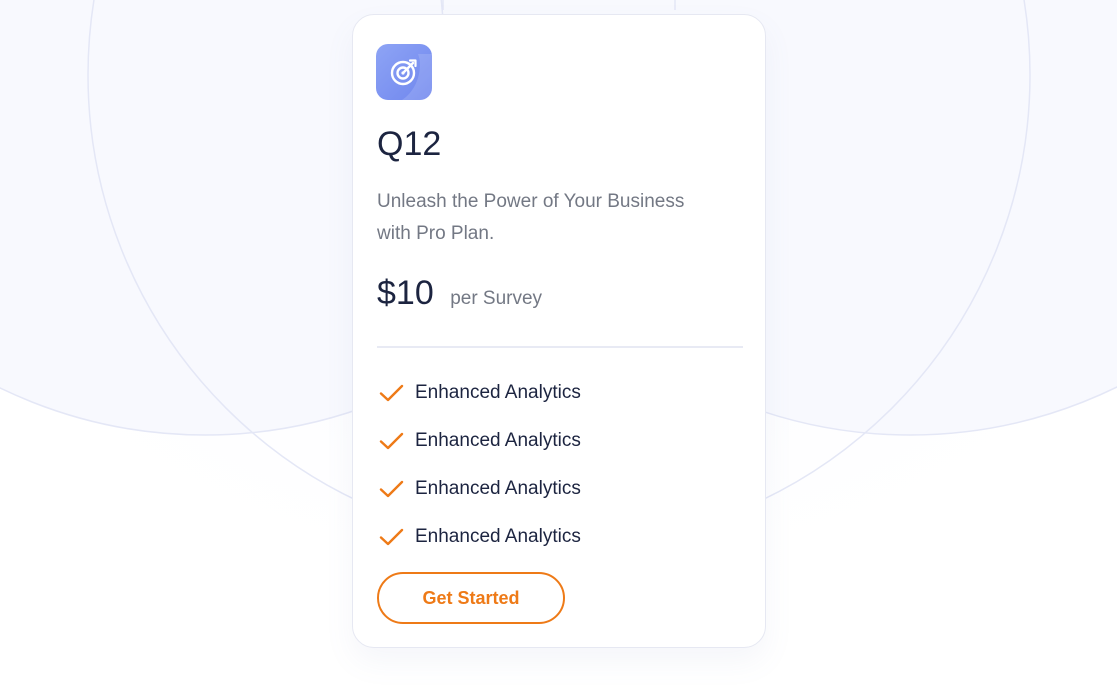 Image resolution: width=1117 pixels, height=692 pixels. Describe the element at coordinates (409, 144) in the screenshot. I see `plan-name: Q12` at that location.